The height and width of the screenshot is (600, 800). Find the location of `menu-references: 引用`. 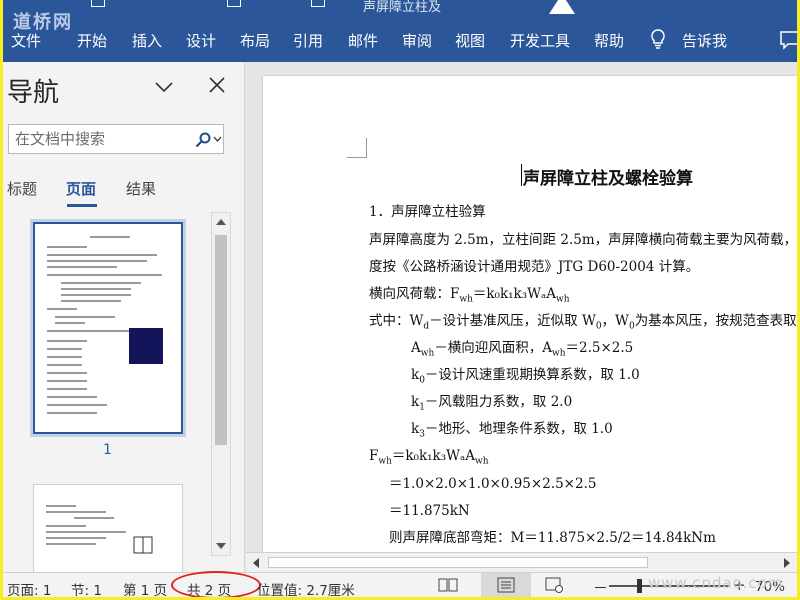

menu-references: 引用 is located at coordinates (308, 40).